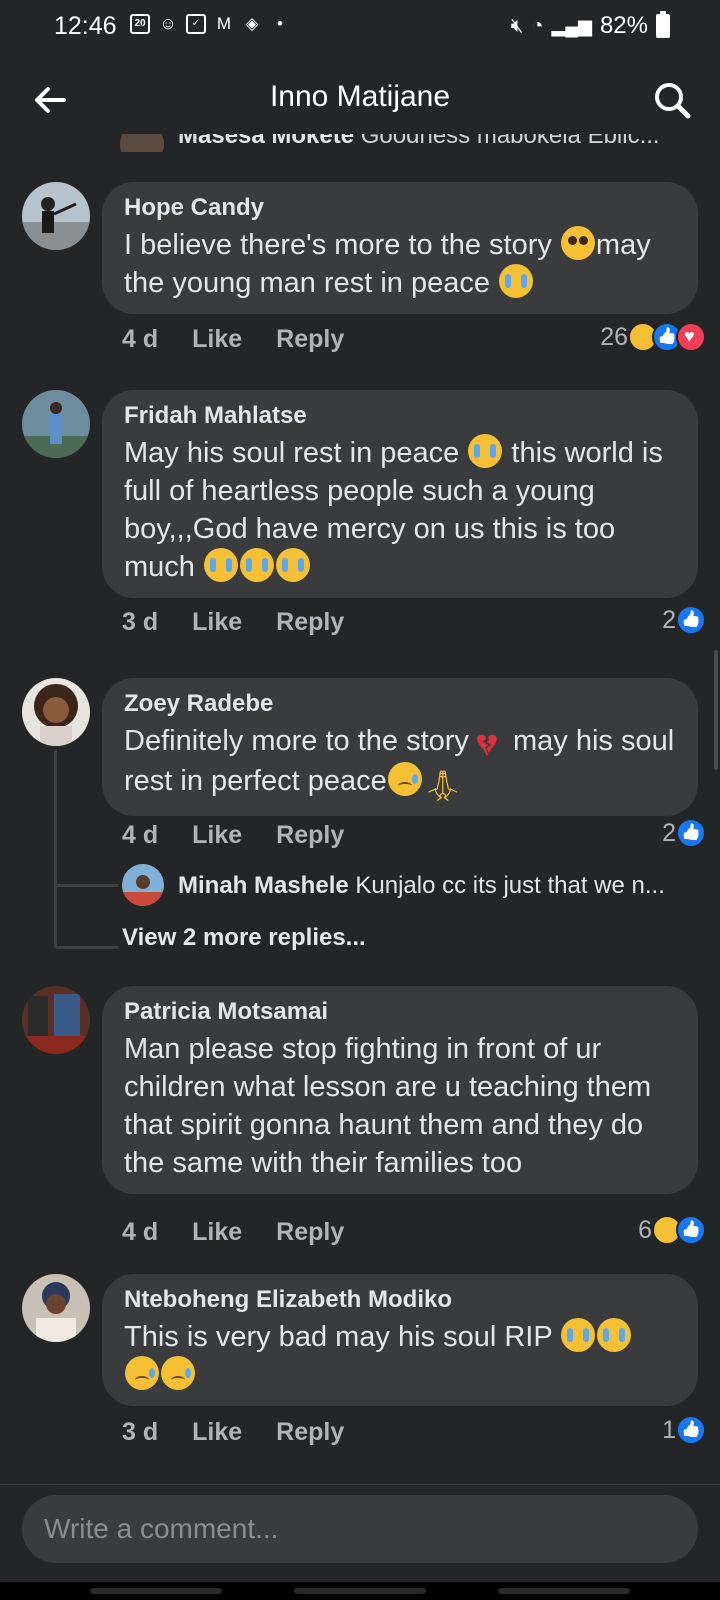 This screenshot has height=1600, width=720. Describe the element at coordinates (210, 24) in the screenshot. I see `notification-icons: 20 ☺ ✓ M ◈ •` at that location.